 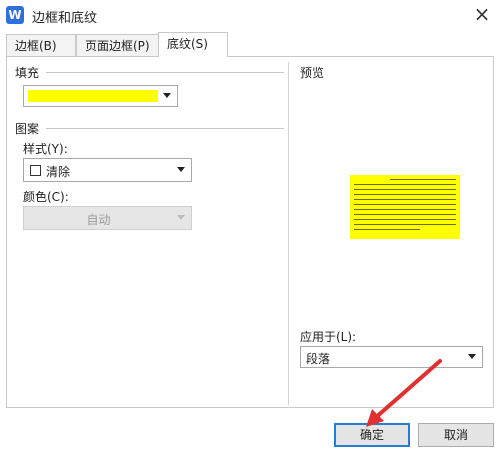 I want to click on vertical-separator, so click(x=288, y=233).